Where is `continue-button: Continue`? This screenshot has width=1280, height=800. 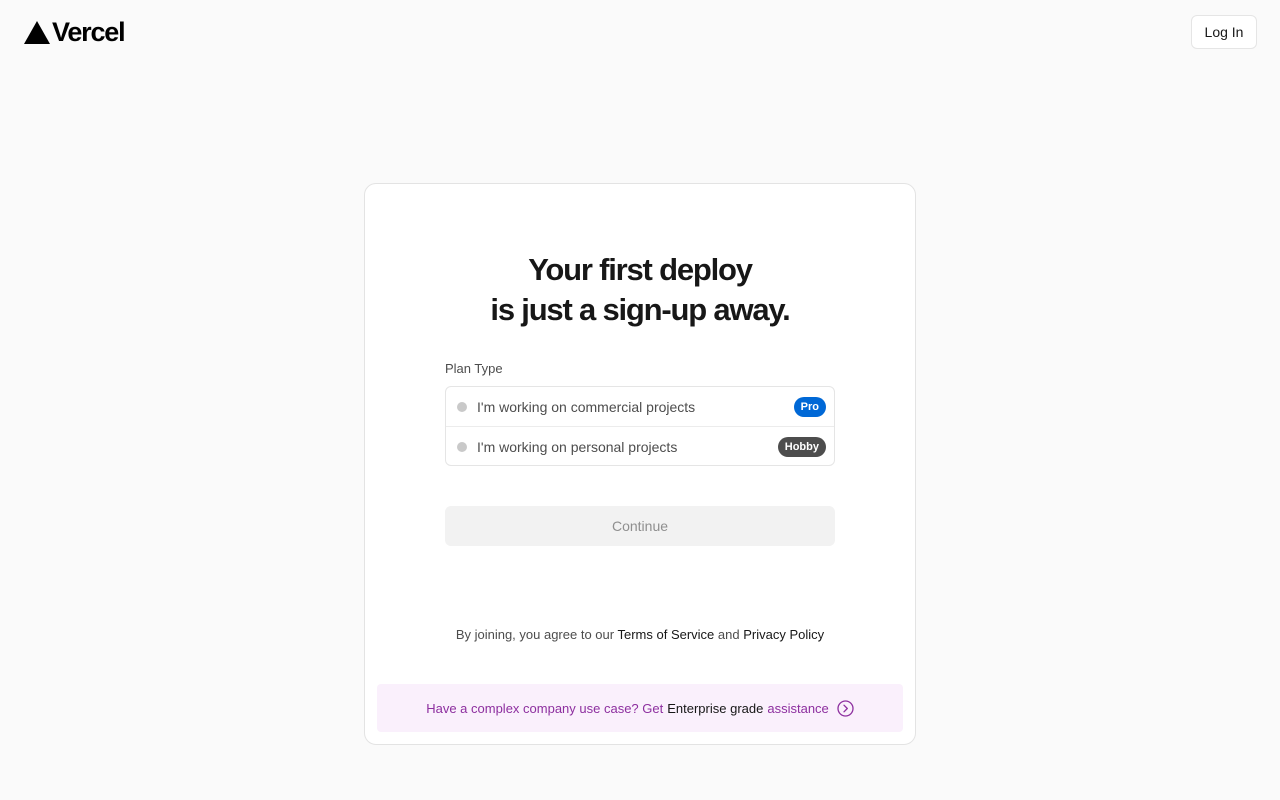
continue-button: Continue is located at coordinates (640, 526).